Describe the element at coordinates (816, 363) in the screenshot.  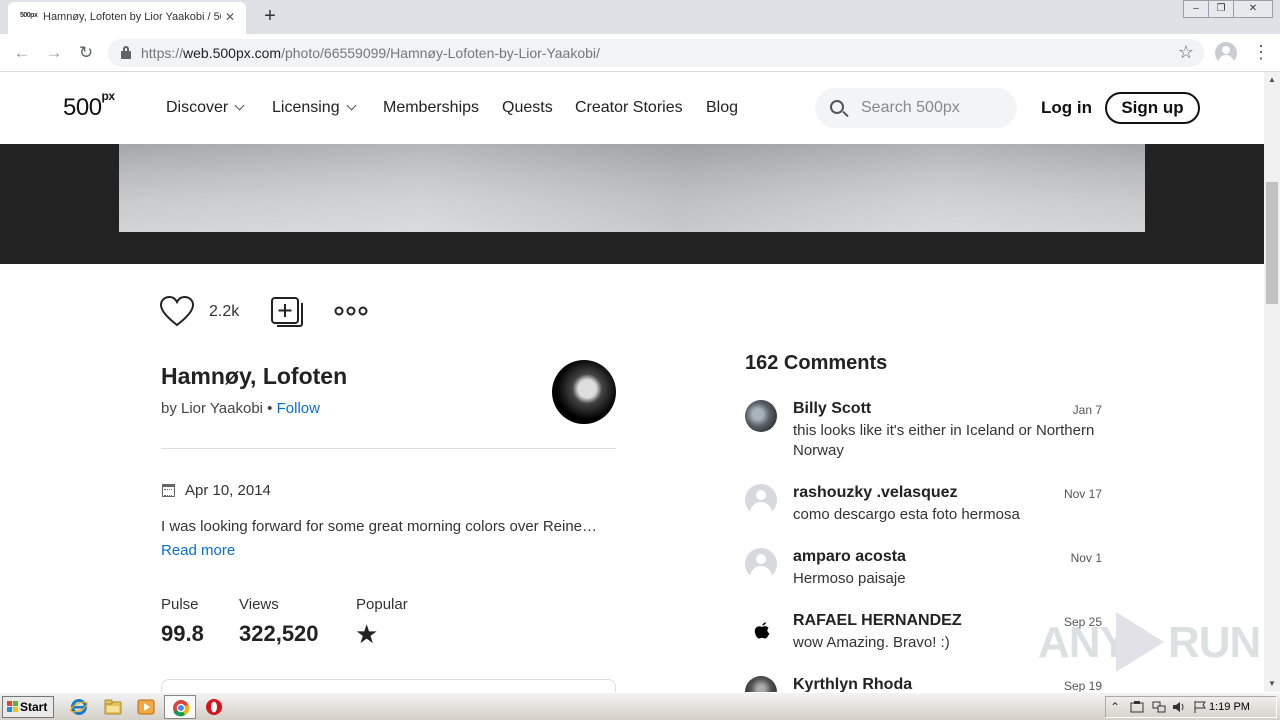
I see `comments-heading: 162 Comments` at that location.